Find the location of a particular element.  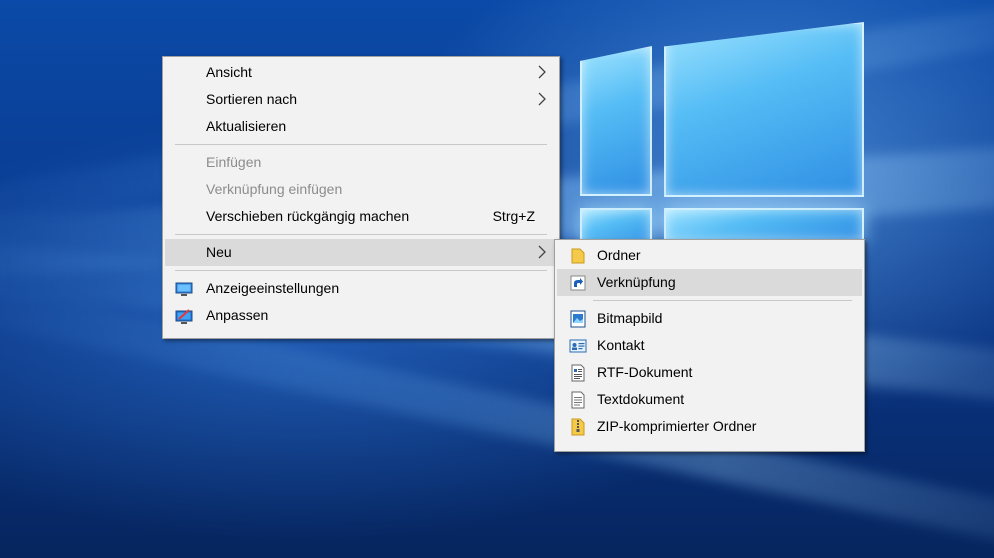

personalize-icon is located at coordinates (184, 316).